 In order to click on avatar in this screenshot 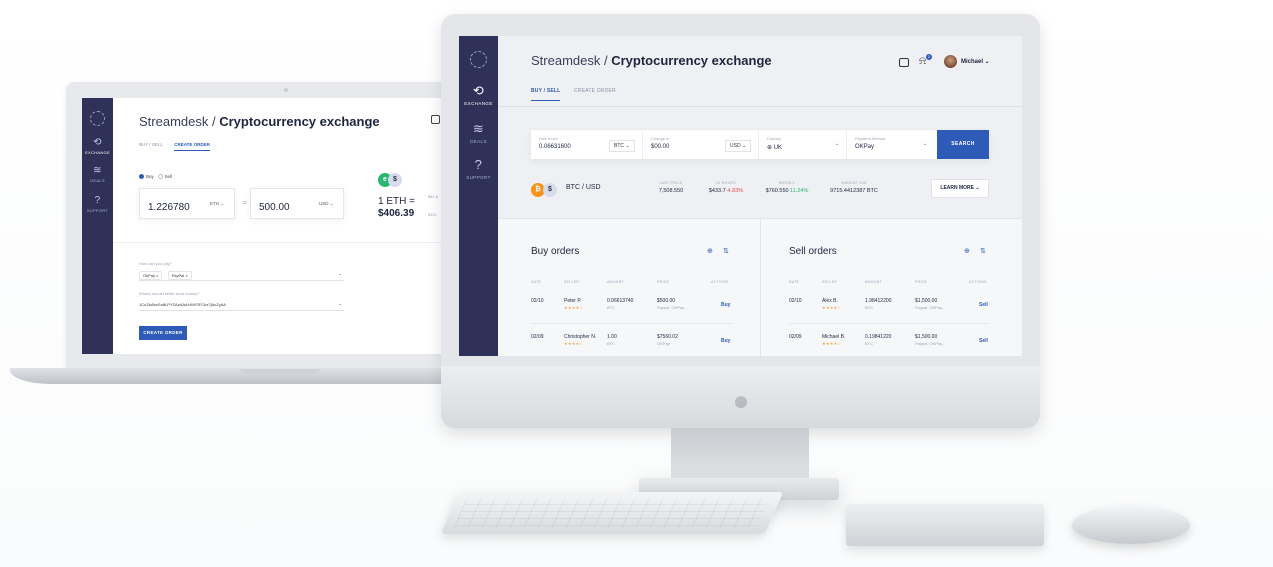, I will do `click(950, 61)`.